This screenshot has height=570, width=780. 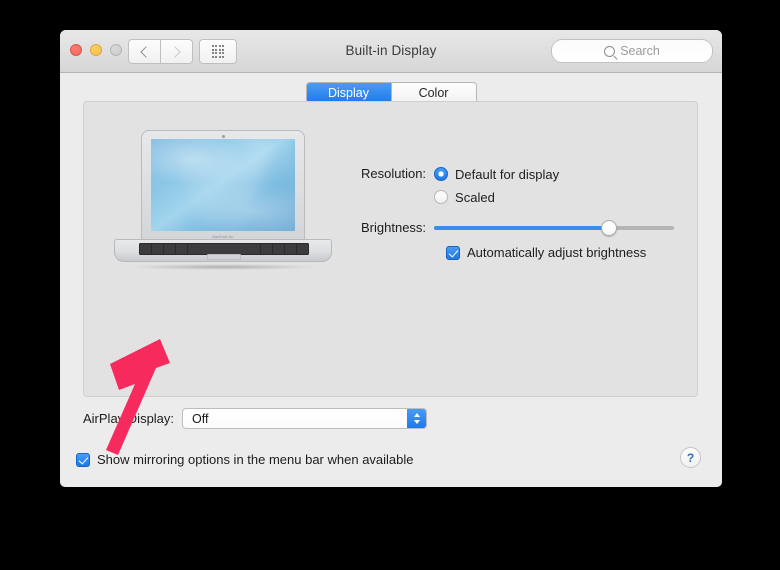 I want to click on auto-brightness-checkbox, so click(x=453, y=252).